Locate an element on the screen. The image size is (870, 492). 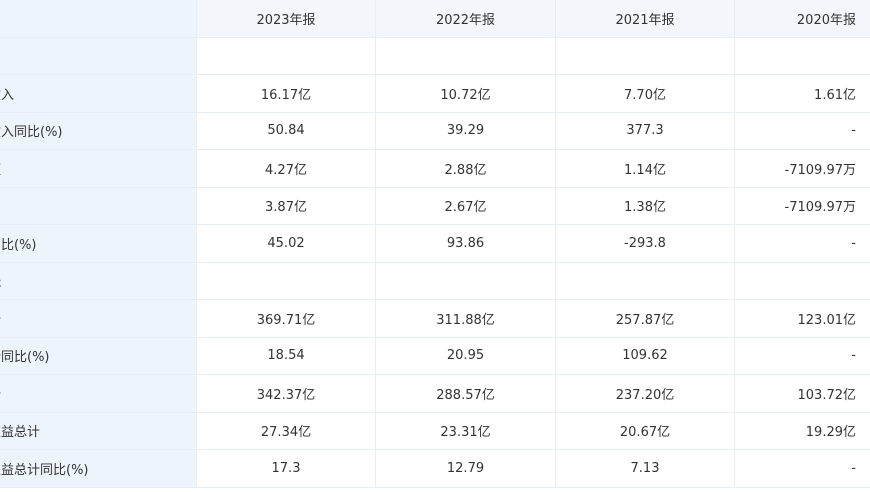
value-cell-2022: 10.72亿 is located at coordinates (466, 93).